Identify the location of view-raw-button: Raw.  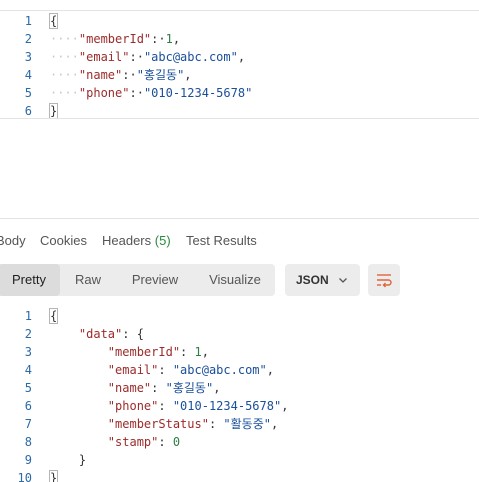
(88, 280).